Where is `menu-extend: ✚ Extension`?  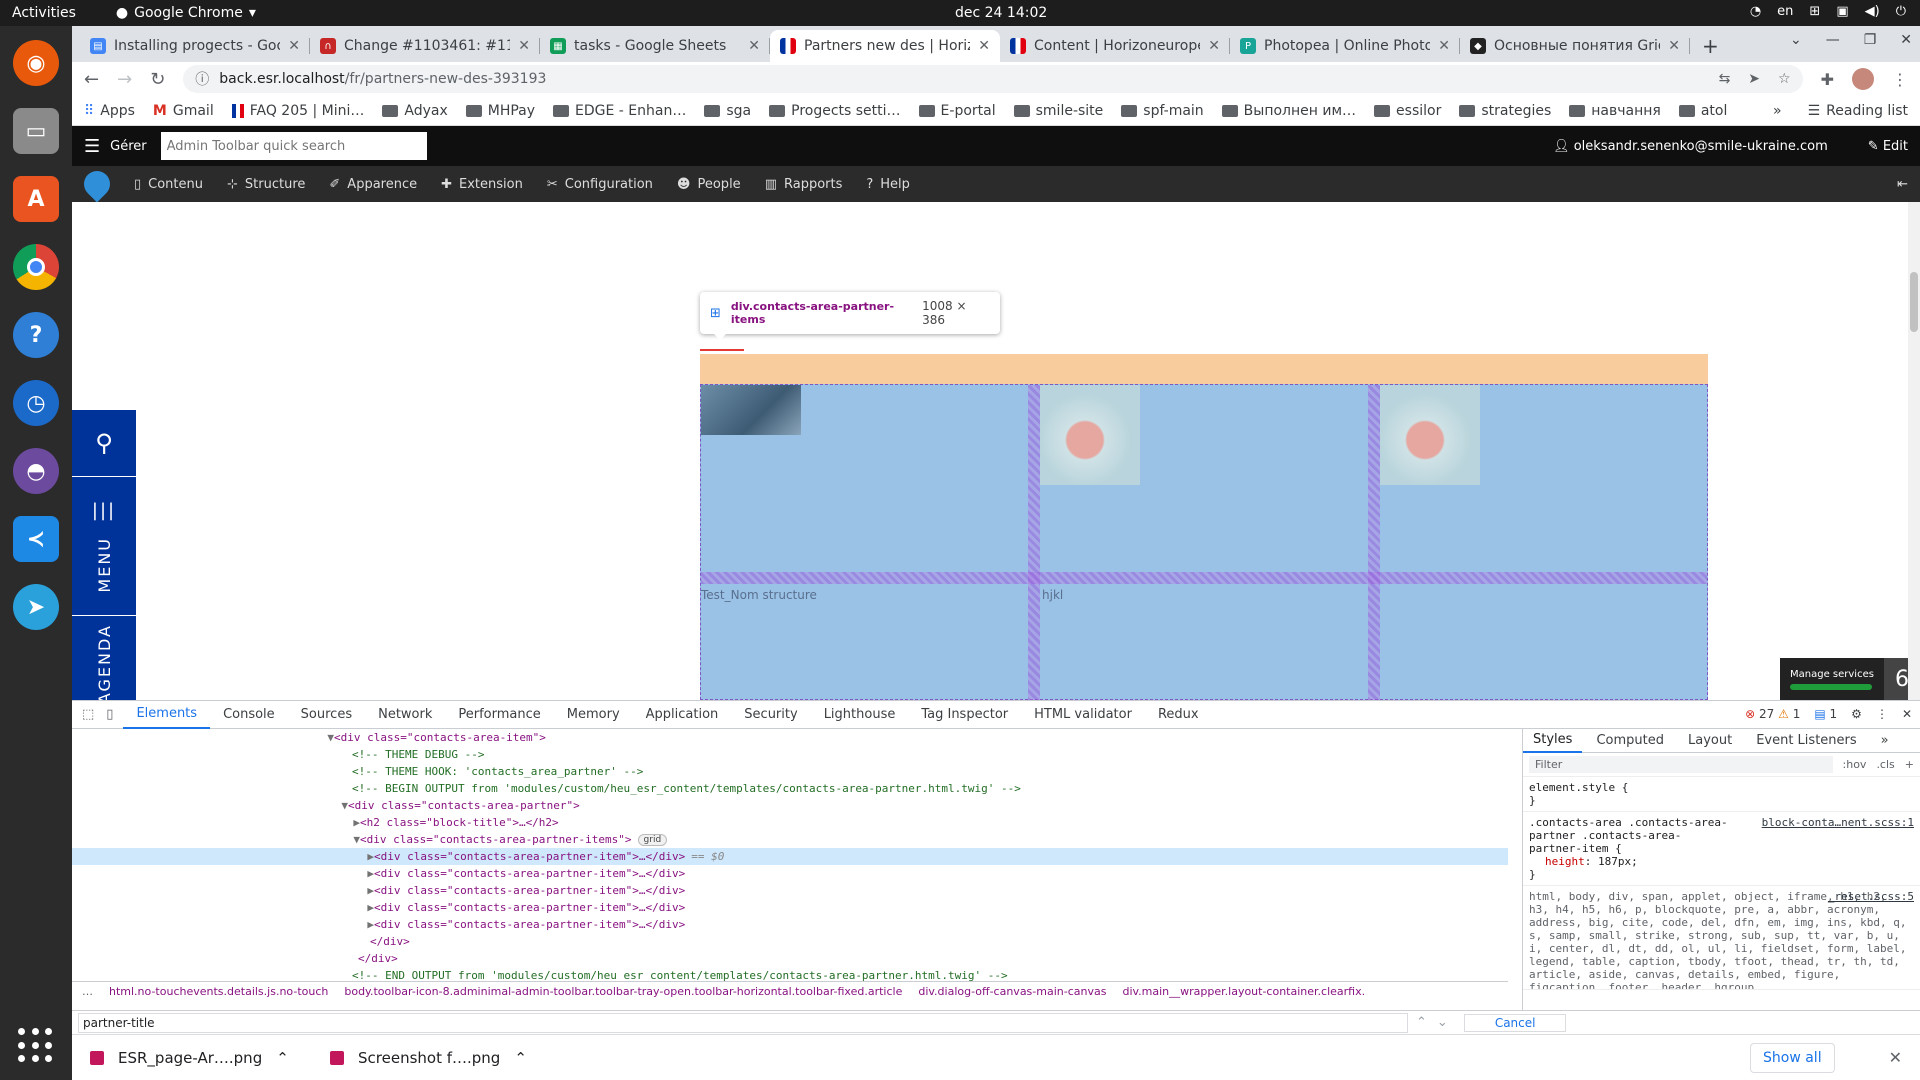 menu-extend: ✚ Extension is located at coordinates (482, 184).